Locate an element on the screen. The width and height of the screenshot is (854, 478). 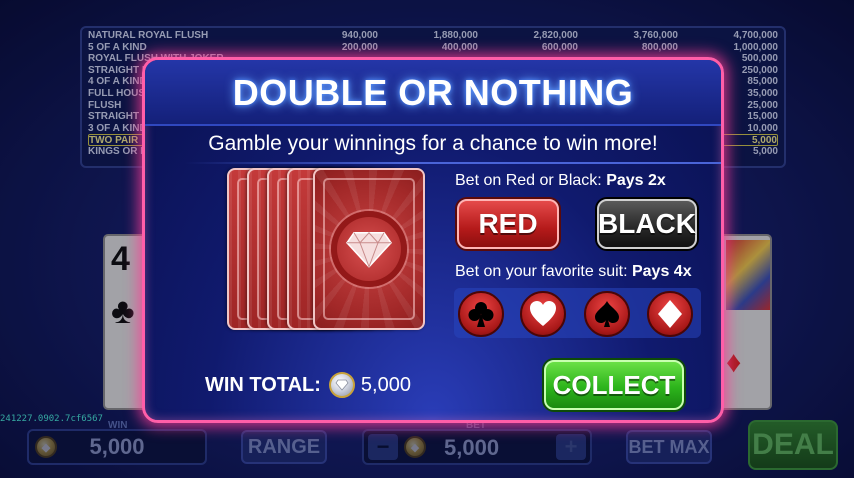
diamonds-button is located at coordinates (670, 314).